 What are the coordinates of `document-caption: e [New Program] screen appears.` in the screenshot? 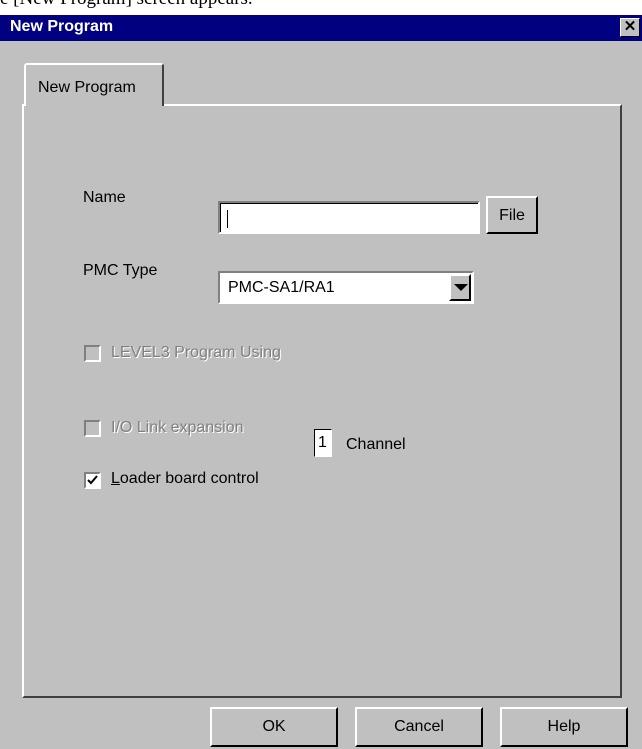 It's located at (126, 5).